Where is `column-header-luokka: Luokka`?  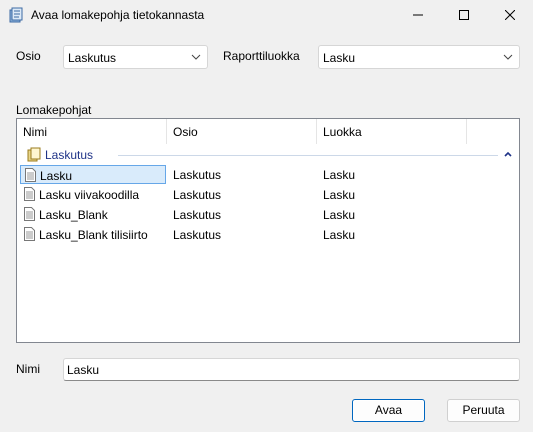
column-header-luokka: Luokka is located at coordinates (392, 131).